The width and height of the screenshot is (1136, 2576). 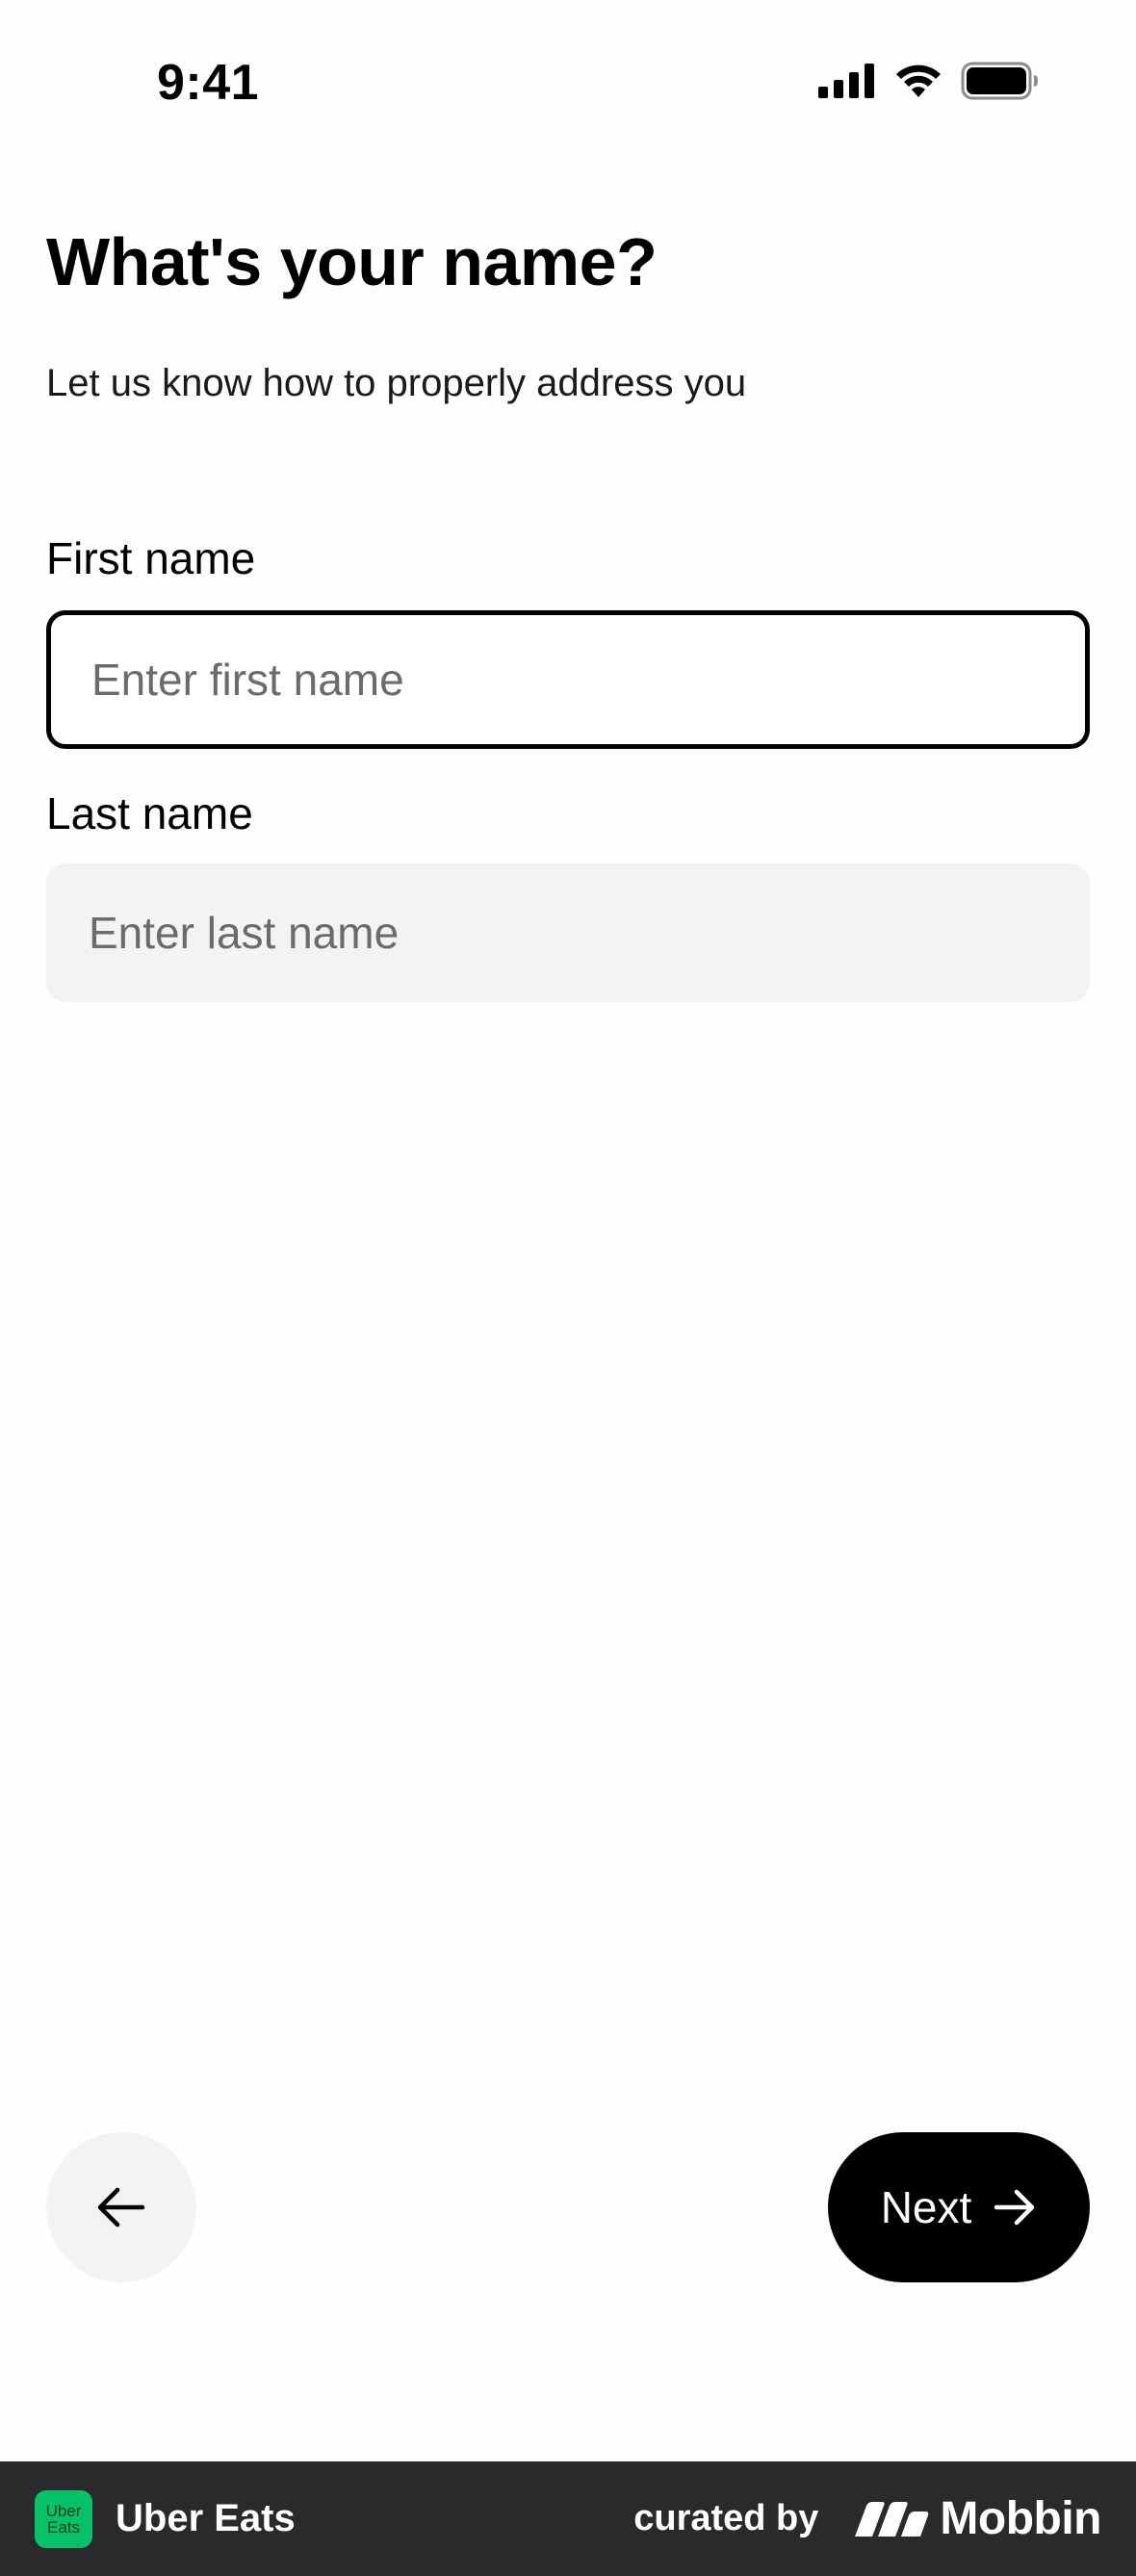 I want to click on back-button, so click(x=121, y=2207).